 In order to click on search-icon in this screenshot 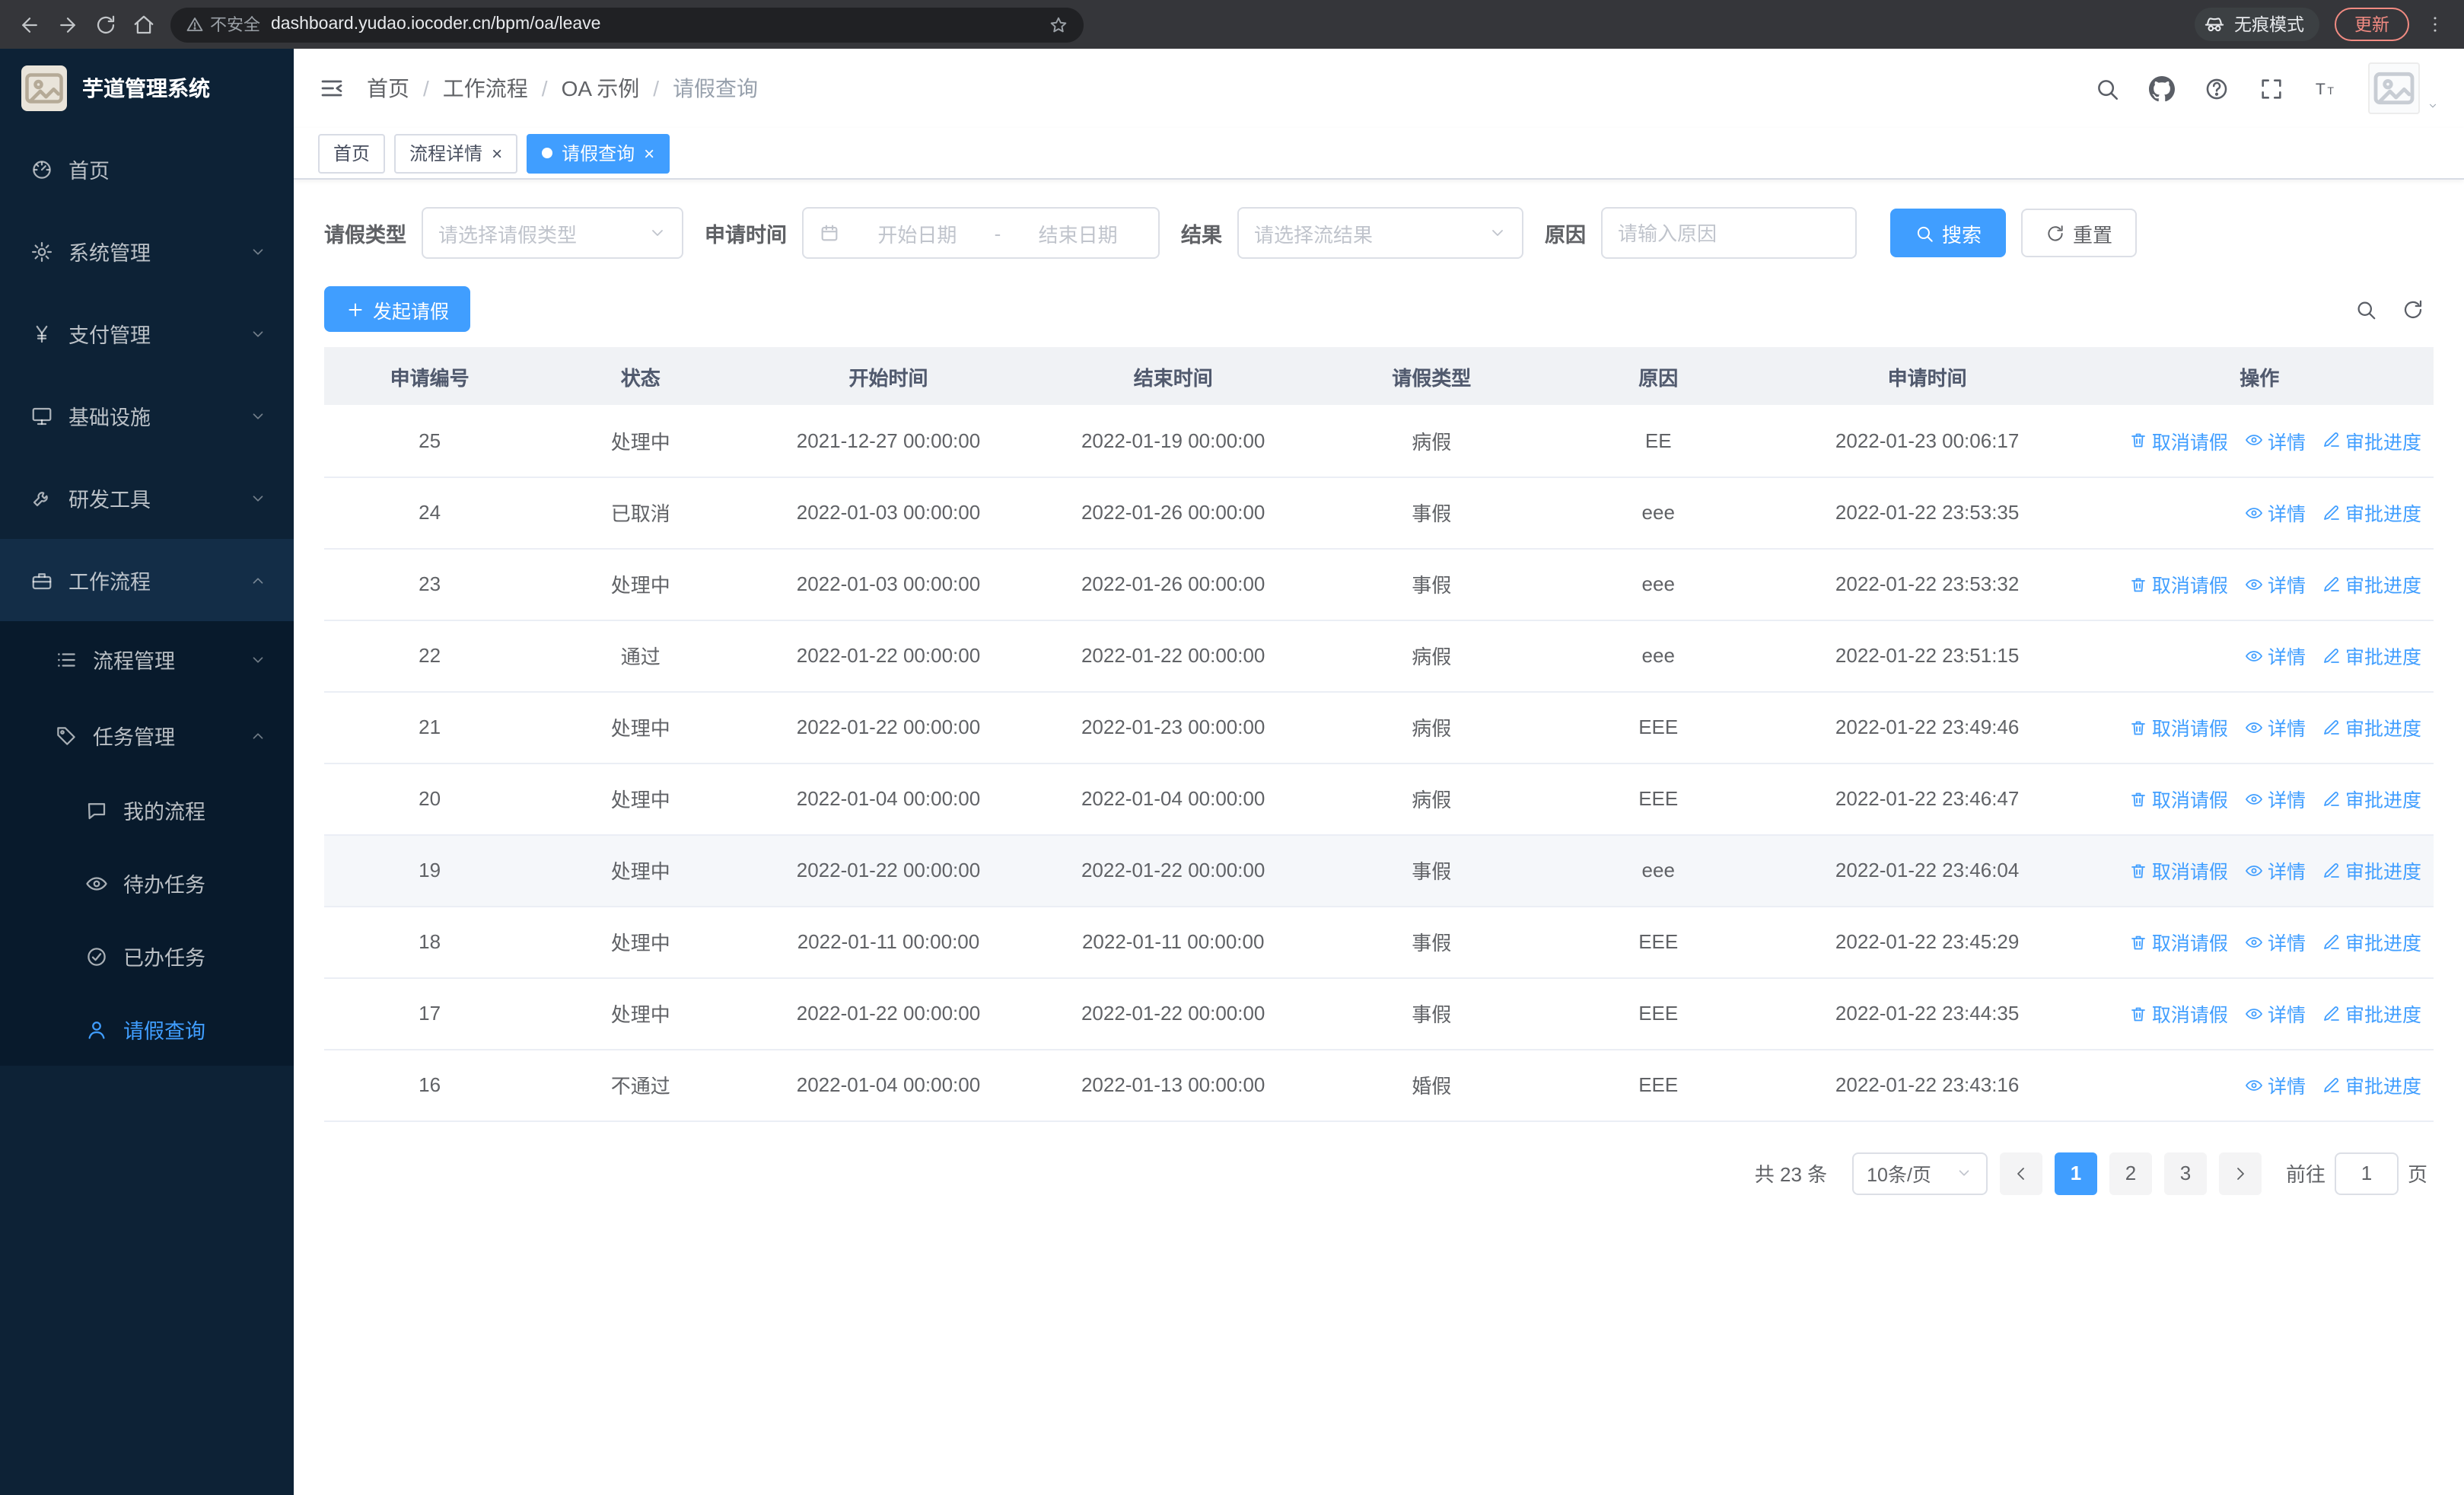, I will do `click(2107, 88)`.